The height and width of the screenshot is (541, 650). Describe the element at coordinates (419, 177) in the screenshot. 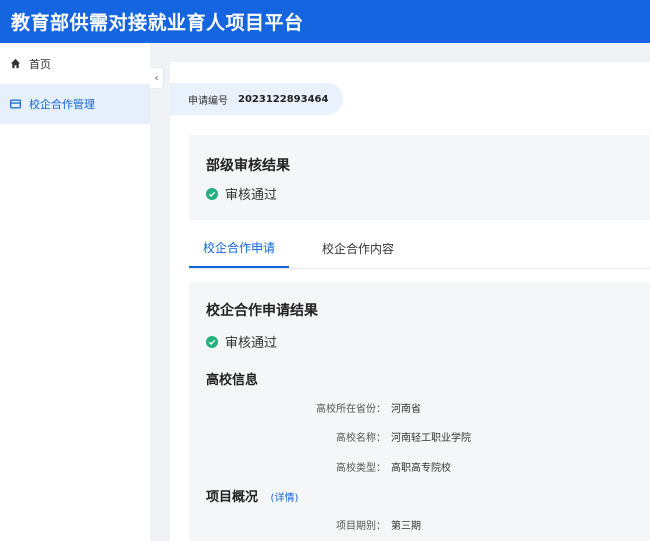

I see `ministry-review-card: 部级审核结果 审核通过` at that location.